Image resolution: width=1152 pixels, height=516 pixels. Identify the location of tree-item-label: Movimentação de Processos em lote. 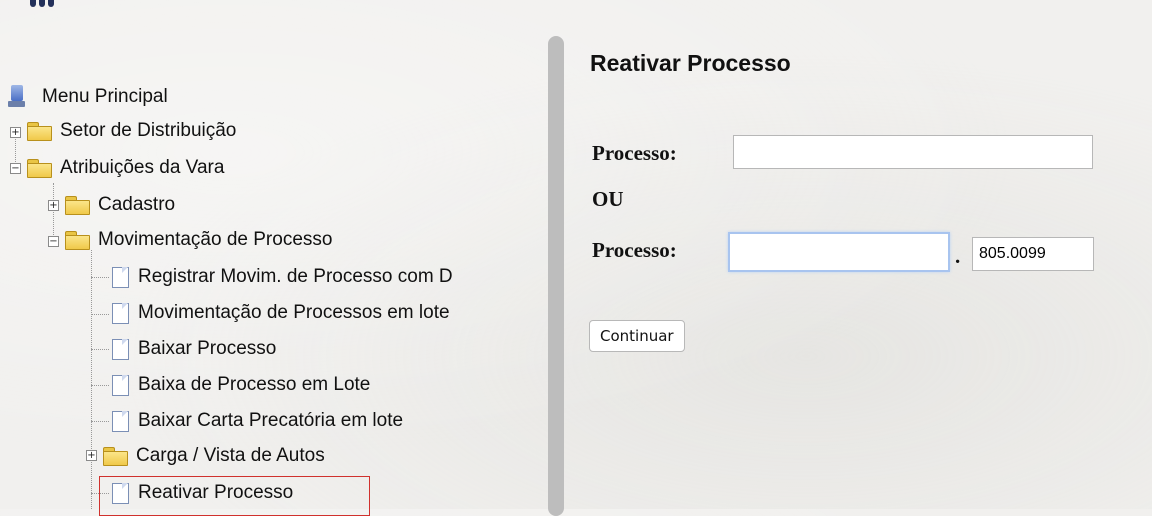
(294, 312).